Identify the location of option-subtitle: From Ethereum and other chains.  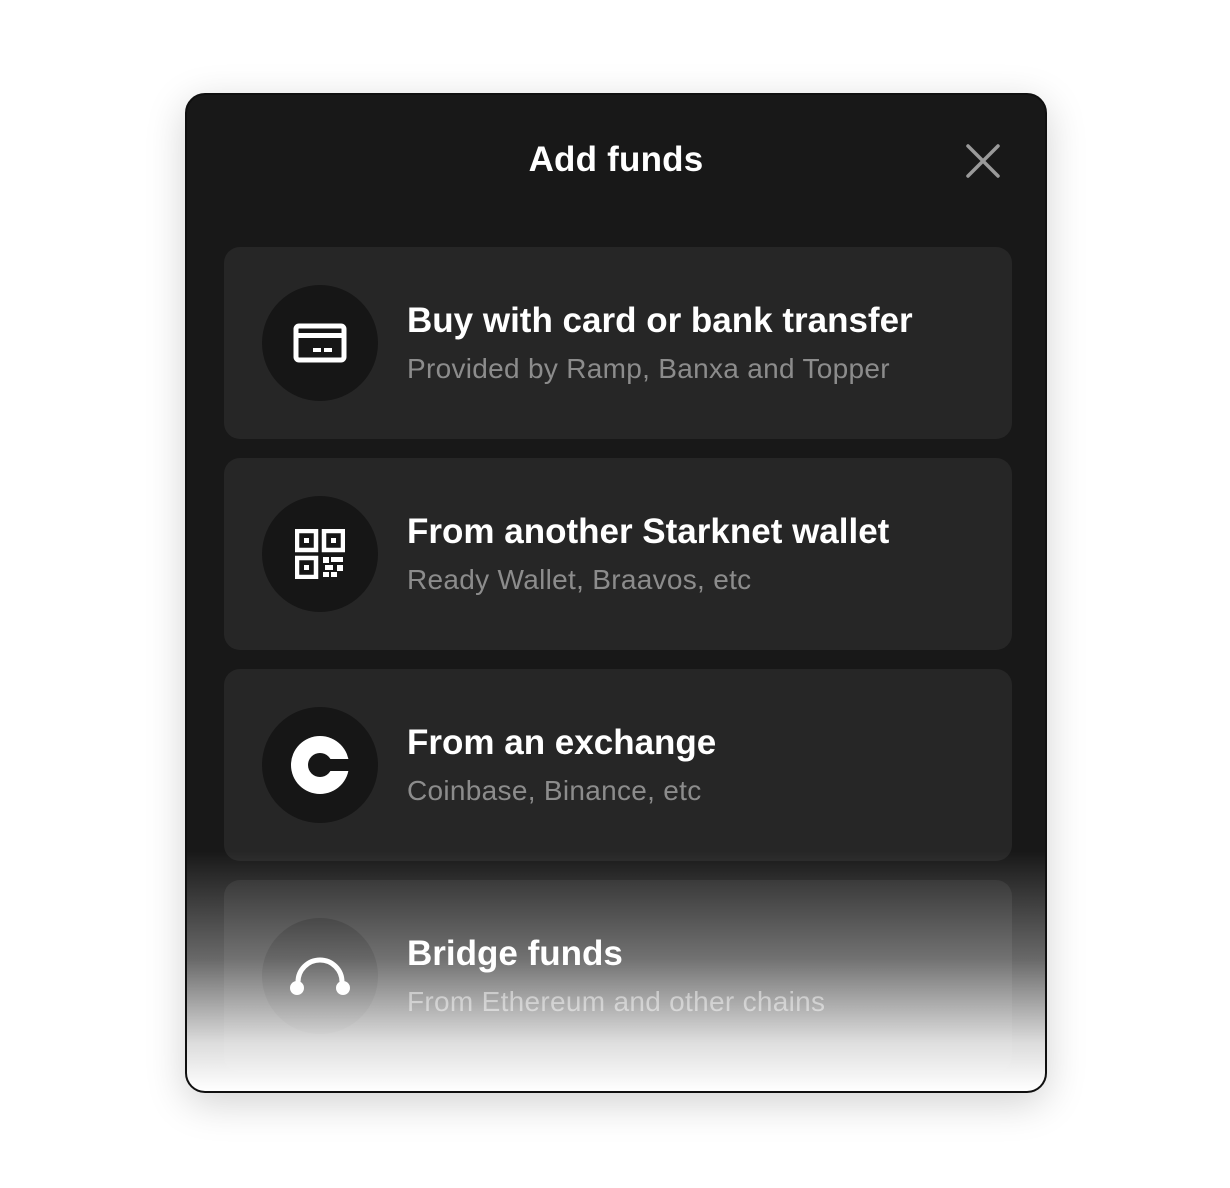
(616, 1001).